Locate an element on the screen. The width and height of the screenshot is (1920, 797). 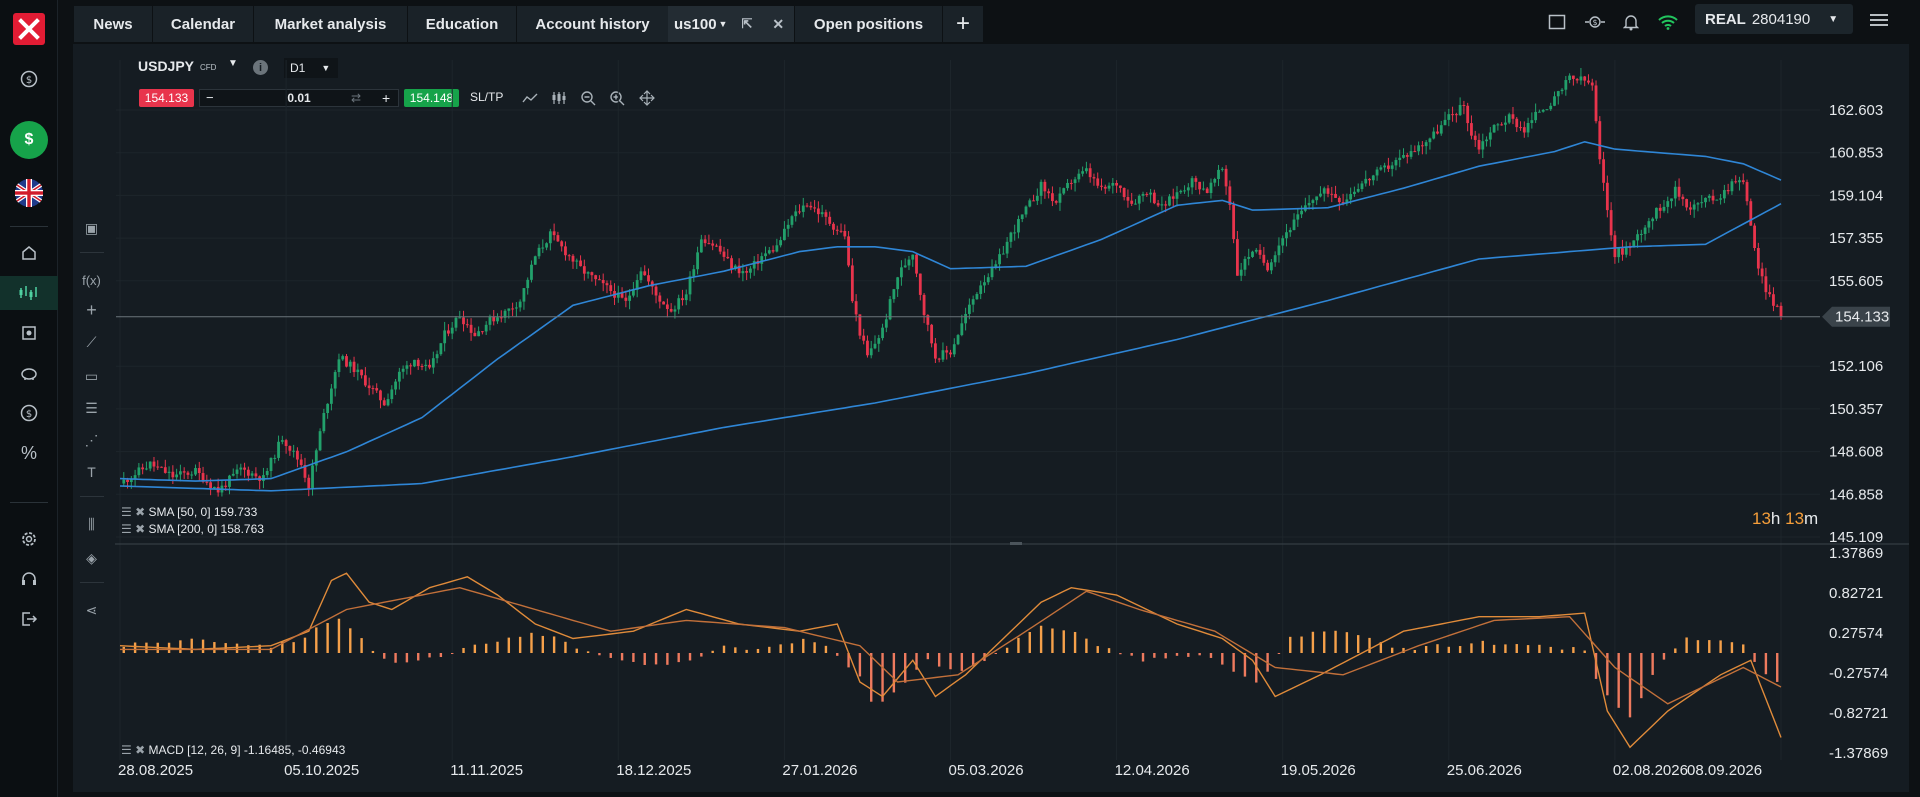
sma50-legend: ☰ ✖ SMA [50, 0] 159.733 is located at coordinates (189, 512).